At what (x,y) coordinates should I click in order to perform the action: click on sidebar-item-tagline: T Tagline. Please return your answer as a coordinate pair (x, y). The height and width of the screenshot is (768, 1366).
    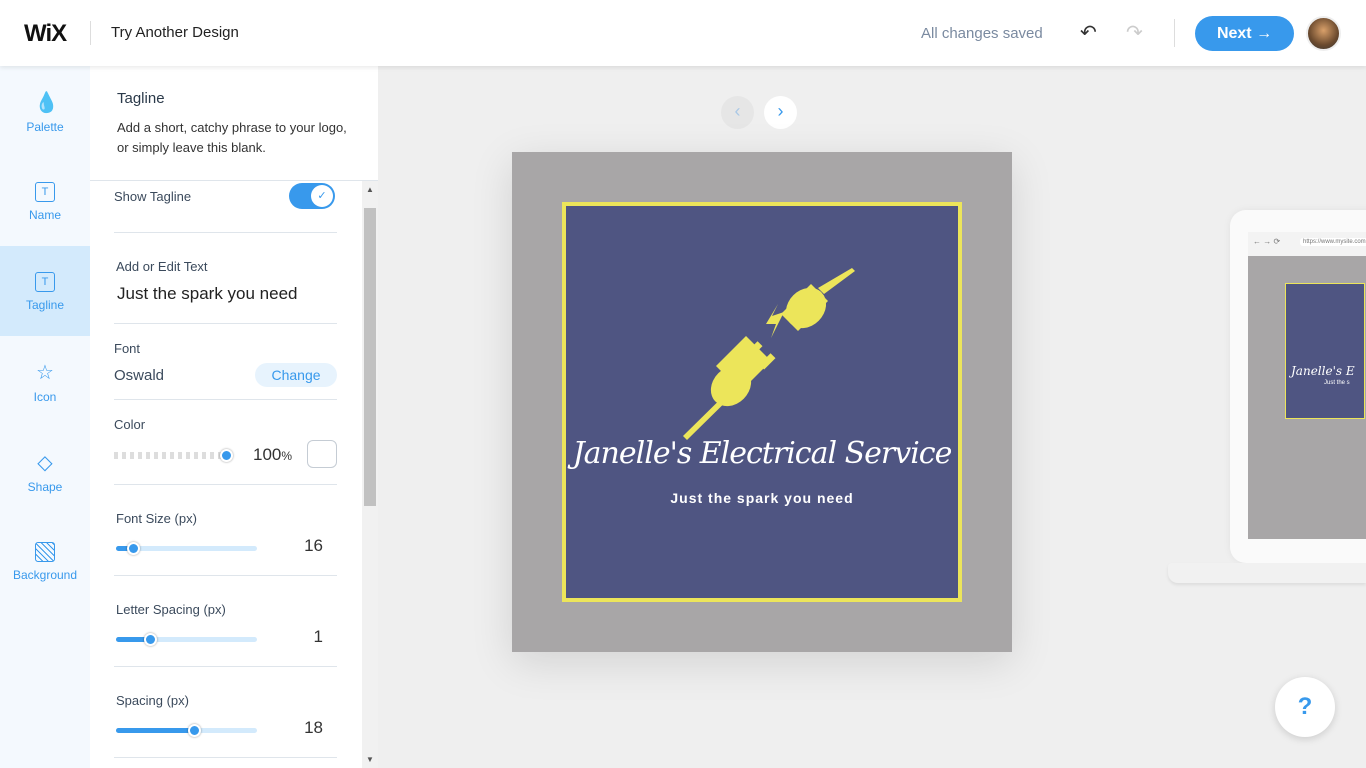
    Looking at the image, I should click on (45, 291).